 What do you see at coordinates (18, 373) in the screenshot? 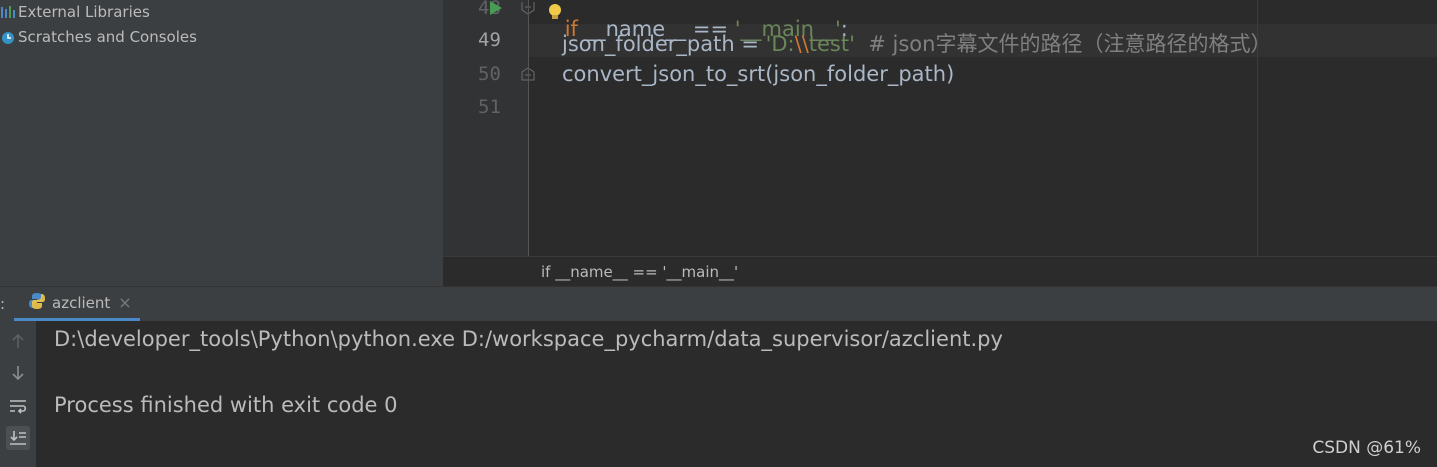
I see `down-arrow-icon` at bounding box center [18, 373].